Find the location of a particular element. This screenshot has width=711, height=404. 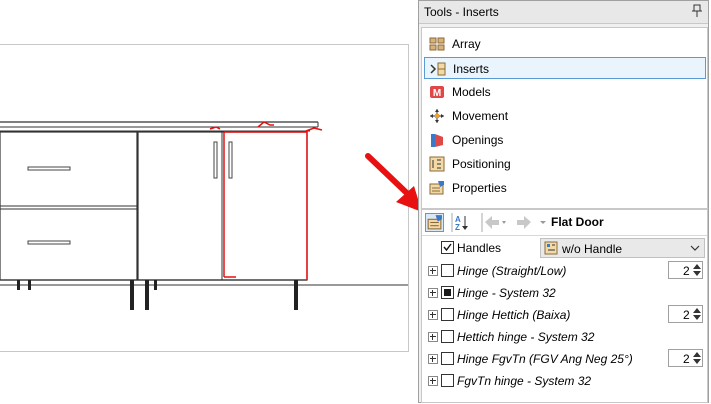

handles-row: Handles w/o Handle is located at coordinates (564, 248).